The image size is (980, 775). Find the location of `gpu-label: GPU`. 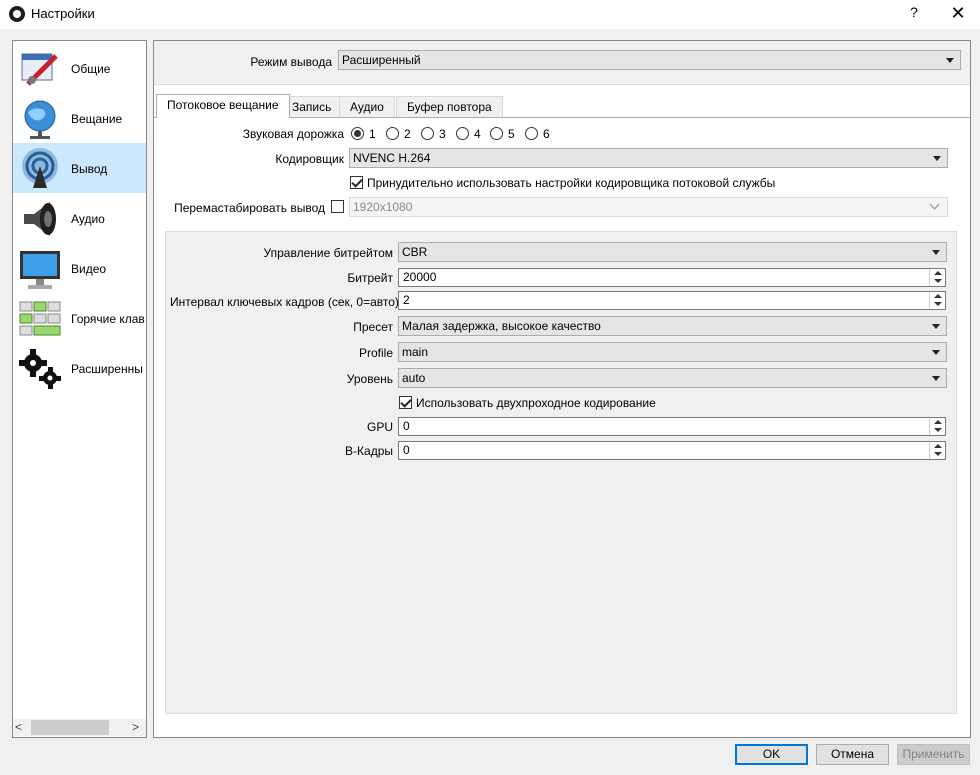

gpu-label: GPU is located at coordinates (379, 427).